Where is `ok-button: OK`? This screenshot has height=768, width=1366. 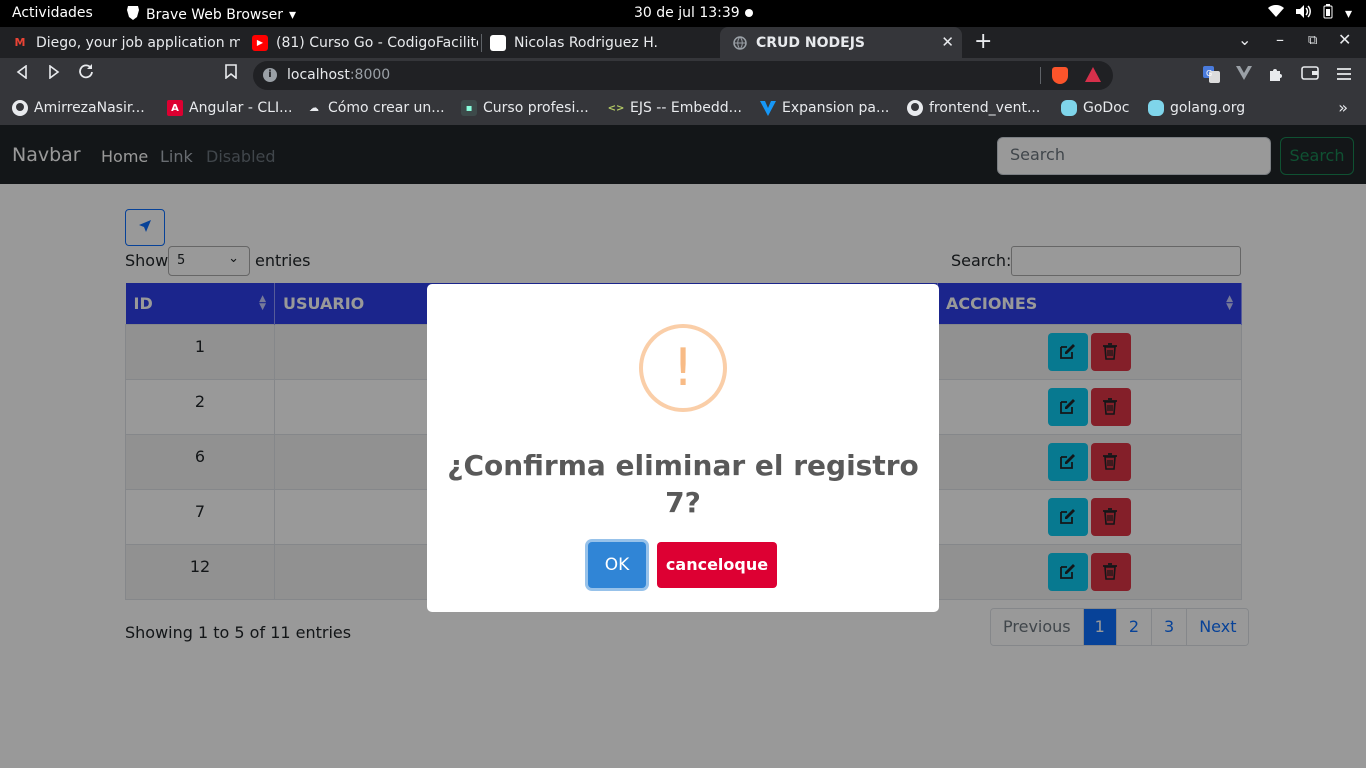 ok-button: OK is located at coordinates (617, 565).